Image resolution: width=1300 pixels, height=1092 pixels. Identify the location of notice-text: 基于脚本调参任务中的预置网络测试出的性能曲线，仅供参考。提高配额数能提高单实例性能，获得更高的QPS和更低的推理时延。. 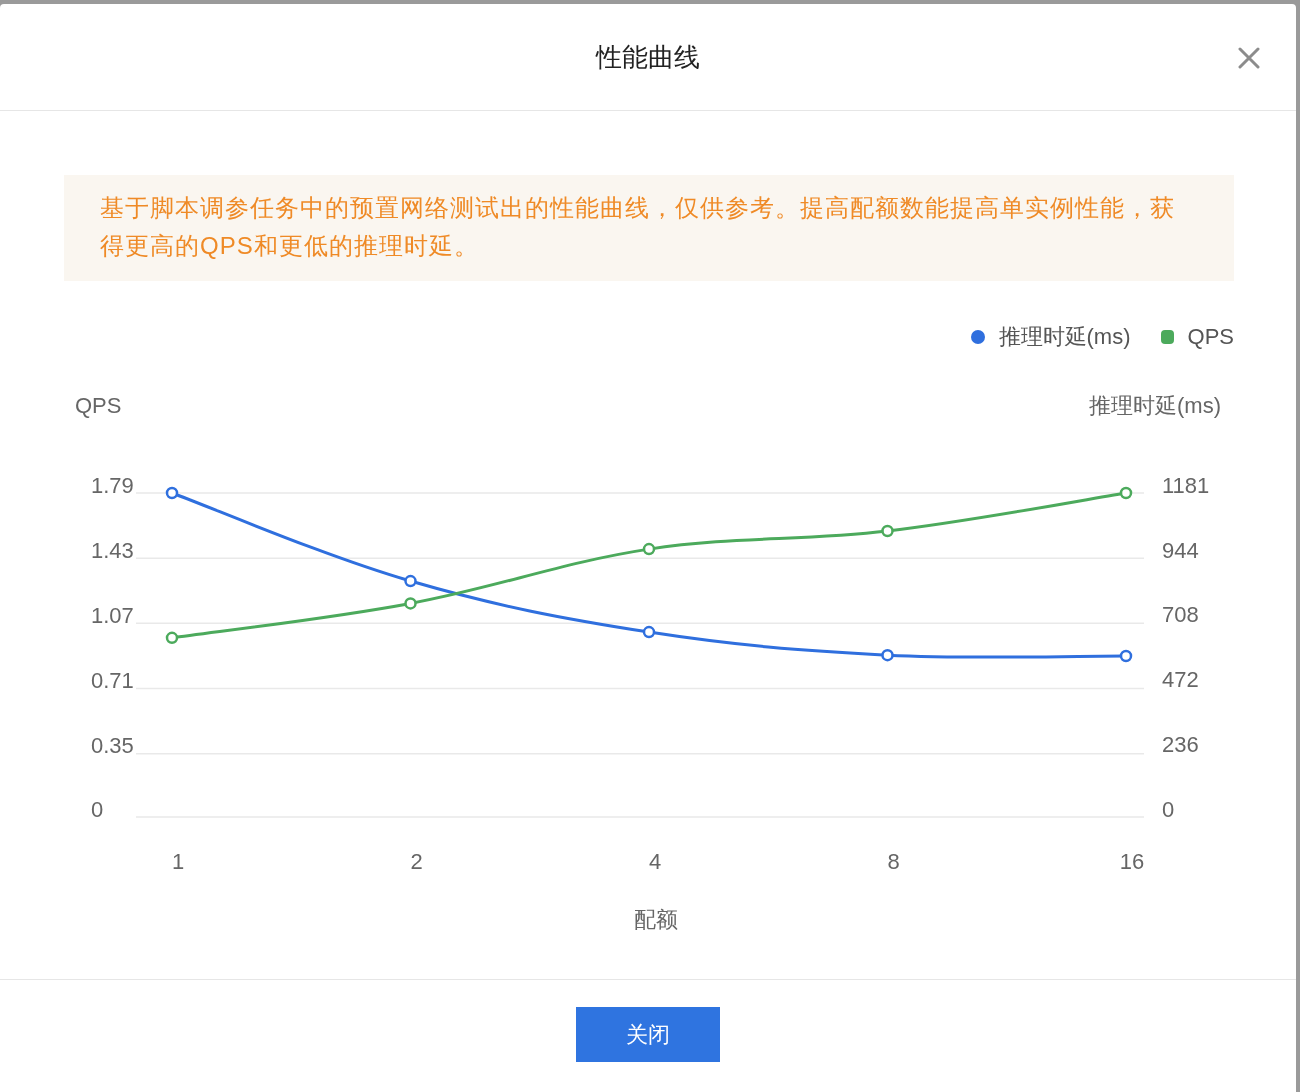
(649, 228).